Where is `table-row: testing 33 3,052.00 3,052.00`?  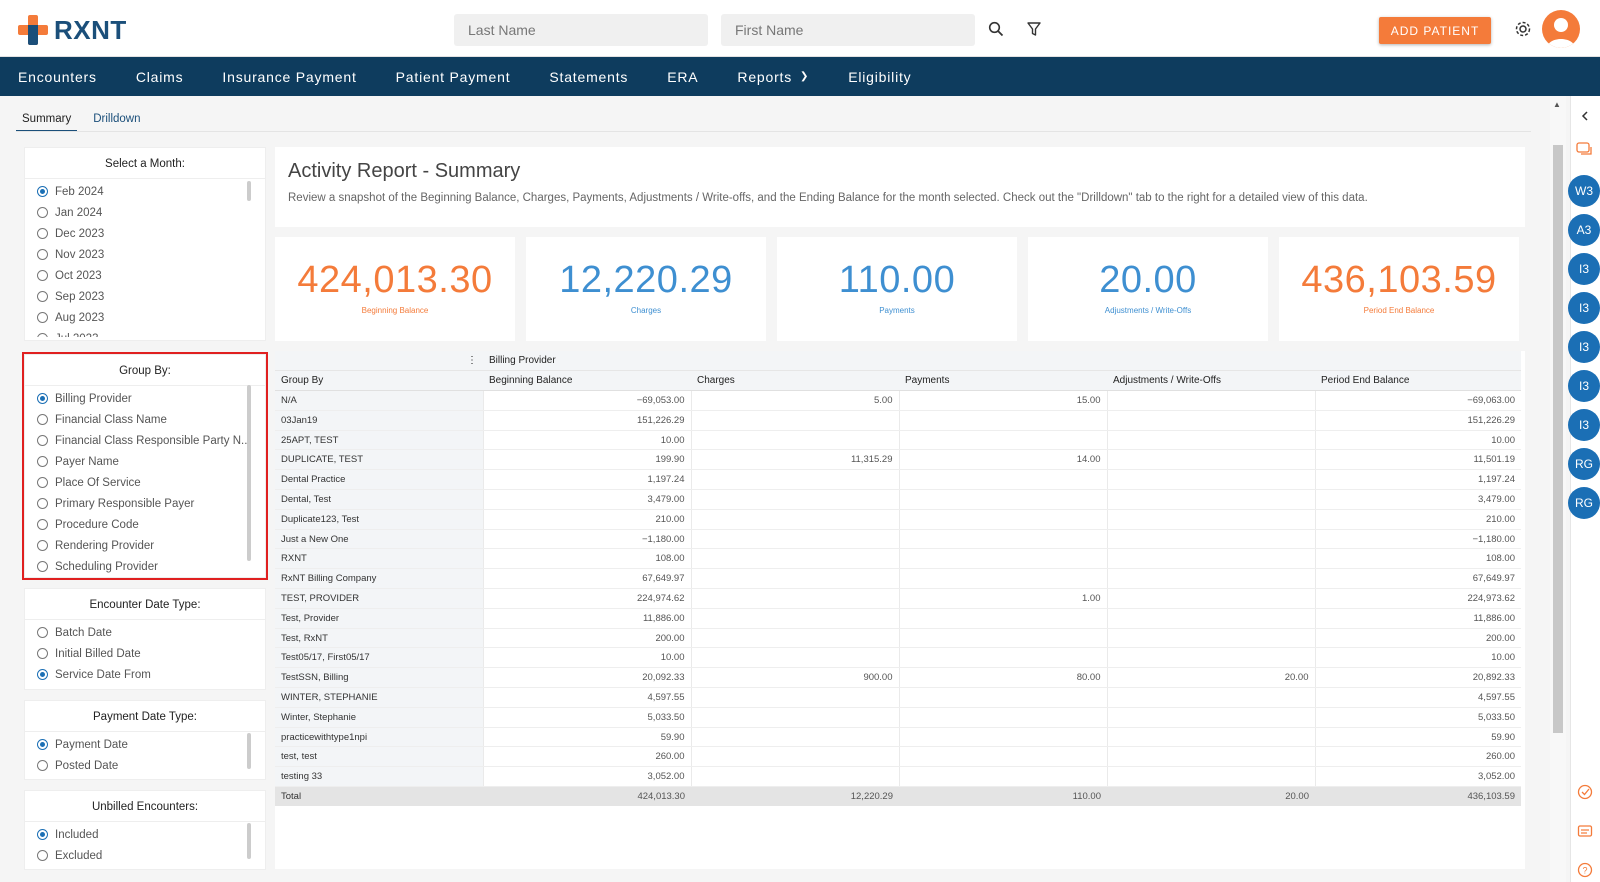 table-row: testing 33 3,052.00 3,052.00 is located at coordinates (898, 777).